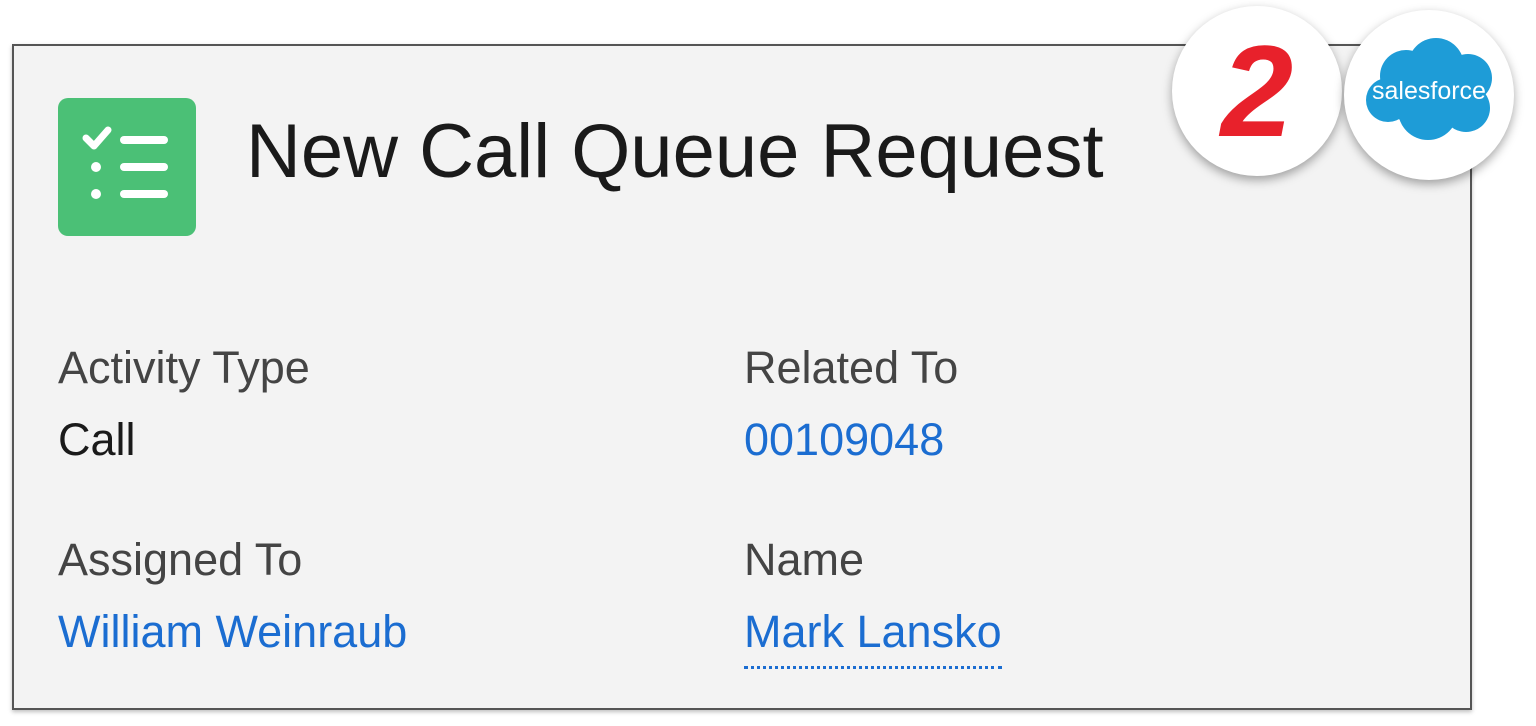  What do you see at coordinates (127, 167) in the screenshot?
I see `task-list-icon` at bounding box center [127, 167].